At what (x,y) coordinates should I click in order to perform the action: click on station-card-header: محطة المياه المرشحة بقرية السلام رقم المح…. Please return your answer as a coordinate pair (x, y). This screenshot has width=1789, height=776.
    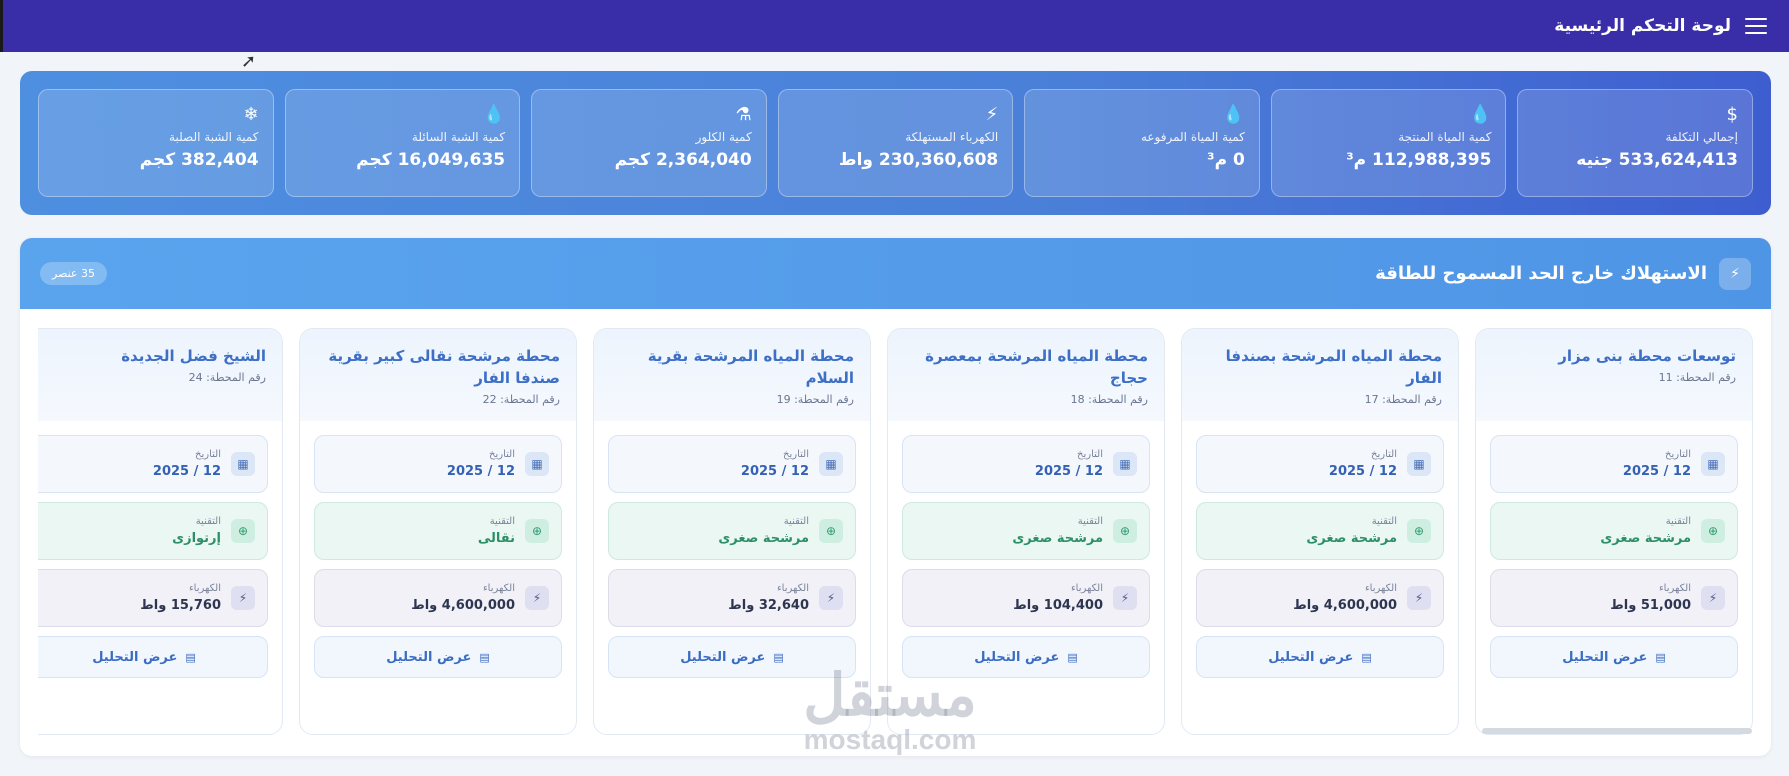
    Looking at the image, I should click on (732, 375).